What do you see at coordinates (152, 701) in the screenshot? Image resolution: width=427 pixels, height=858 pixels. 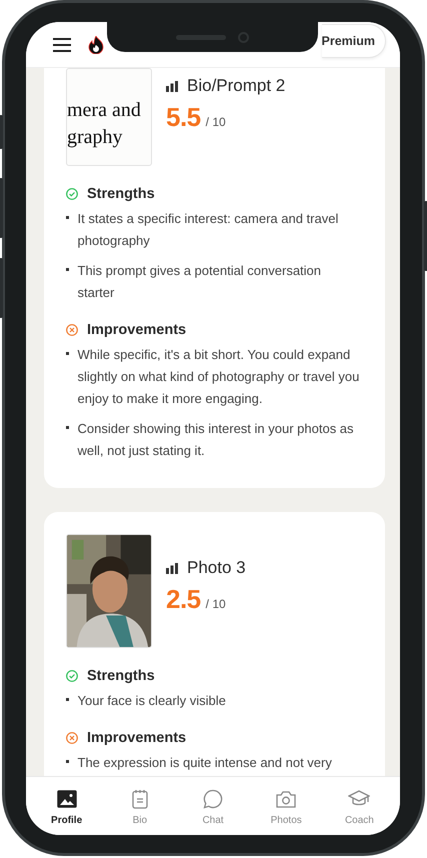 I see `feedback-text: Your face is clearly visible` at bounding box center [152, 701].